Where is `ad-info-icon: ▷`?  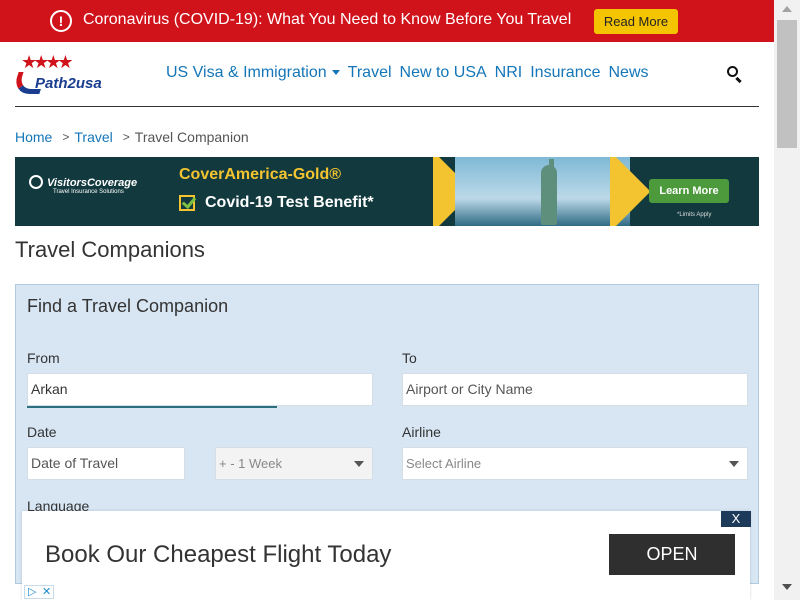 ad-info-icon: ▷ is located at coordinates (32, 592).